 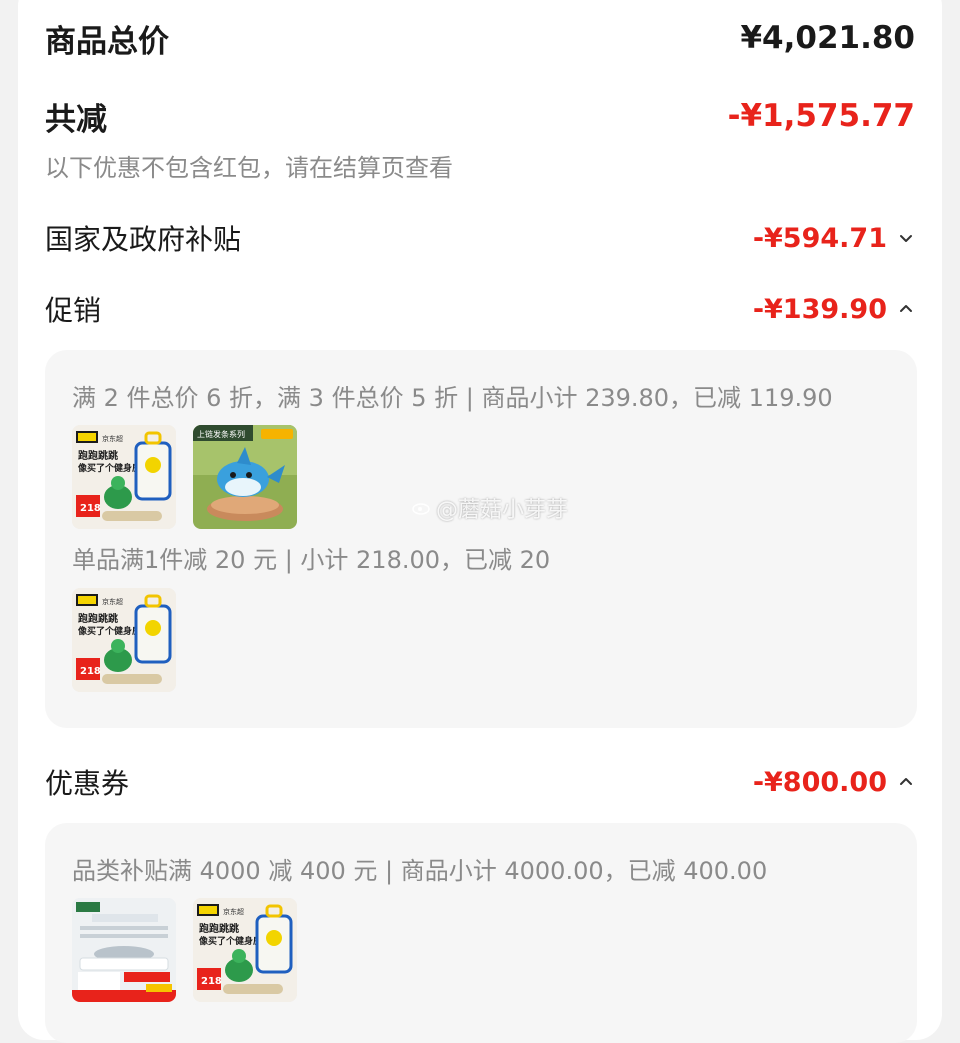 I want to click on promo-rule-1-products: 京东超 跑跑跳跳 像买了个健身房 218 上链发条系列, so click(x=184, y=477).